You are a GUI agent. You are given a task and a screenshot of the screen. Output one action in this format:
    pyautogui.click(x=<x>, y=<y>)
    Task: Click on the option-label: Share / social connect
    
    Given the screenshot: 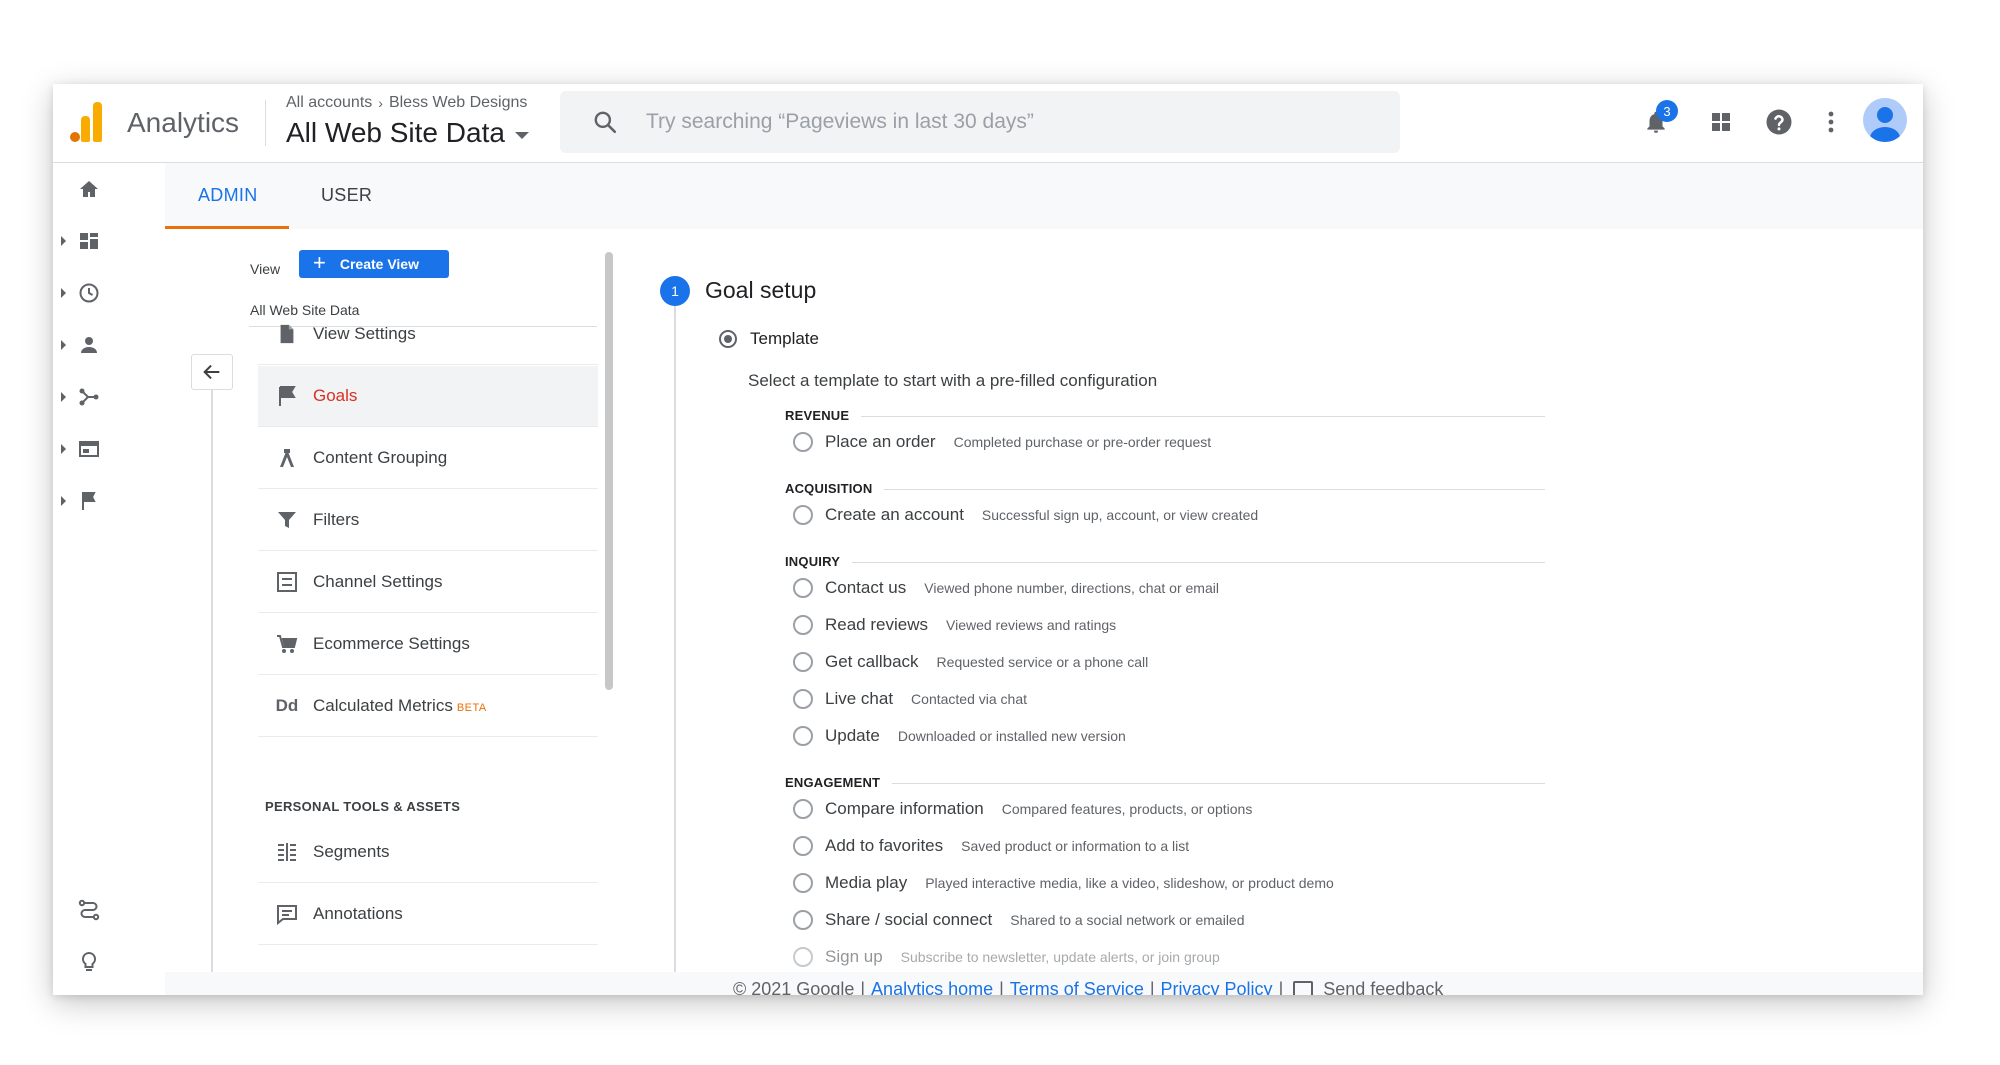 What is the action you would take?
    pyautogui.click(x=909, y=919)
    